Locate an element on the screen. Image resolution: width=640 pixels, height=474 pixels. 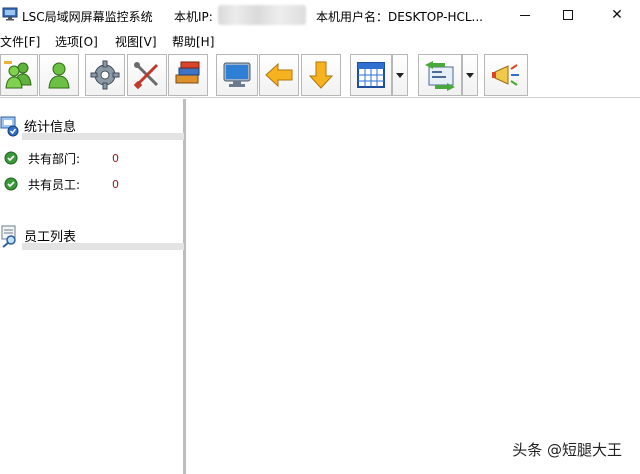
tools-icon is located at coordinates (146, 76).